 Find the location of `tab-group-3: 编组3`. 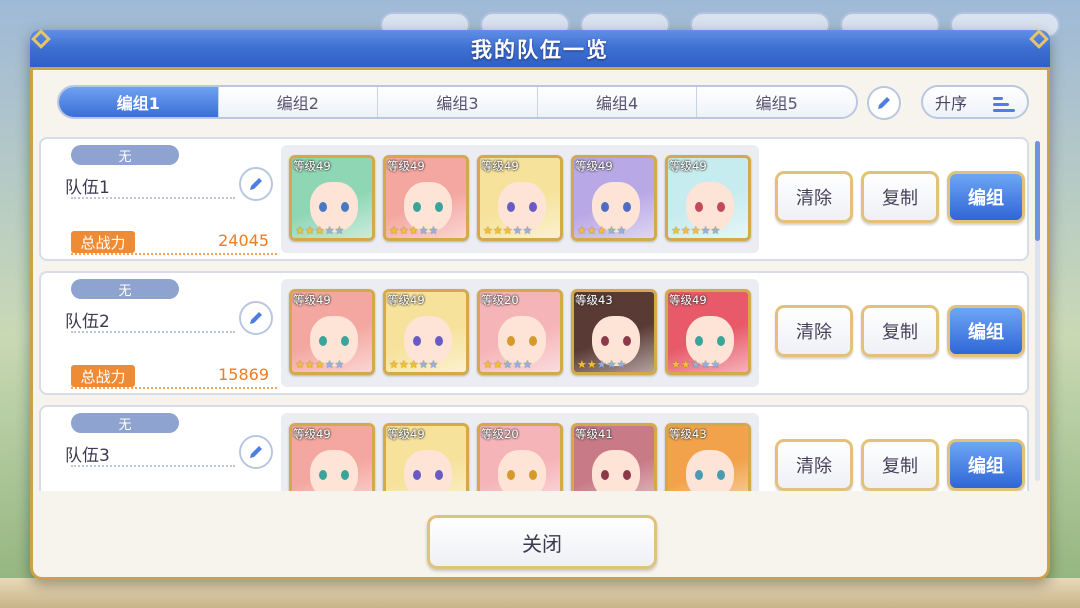

tab-group-3: 编组3 is located at coordinates (458, 102).